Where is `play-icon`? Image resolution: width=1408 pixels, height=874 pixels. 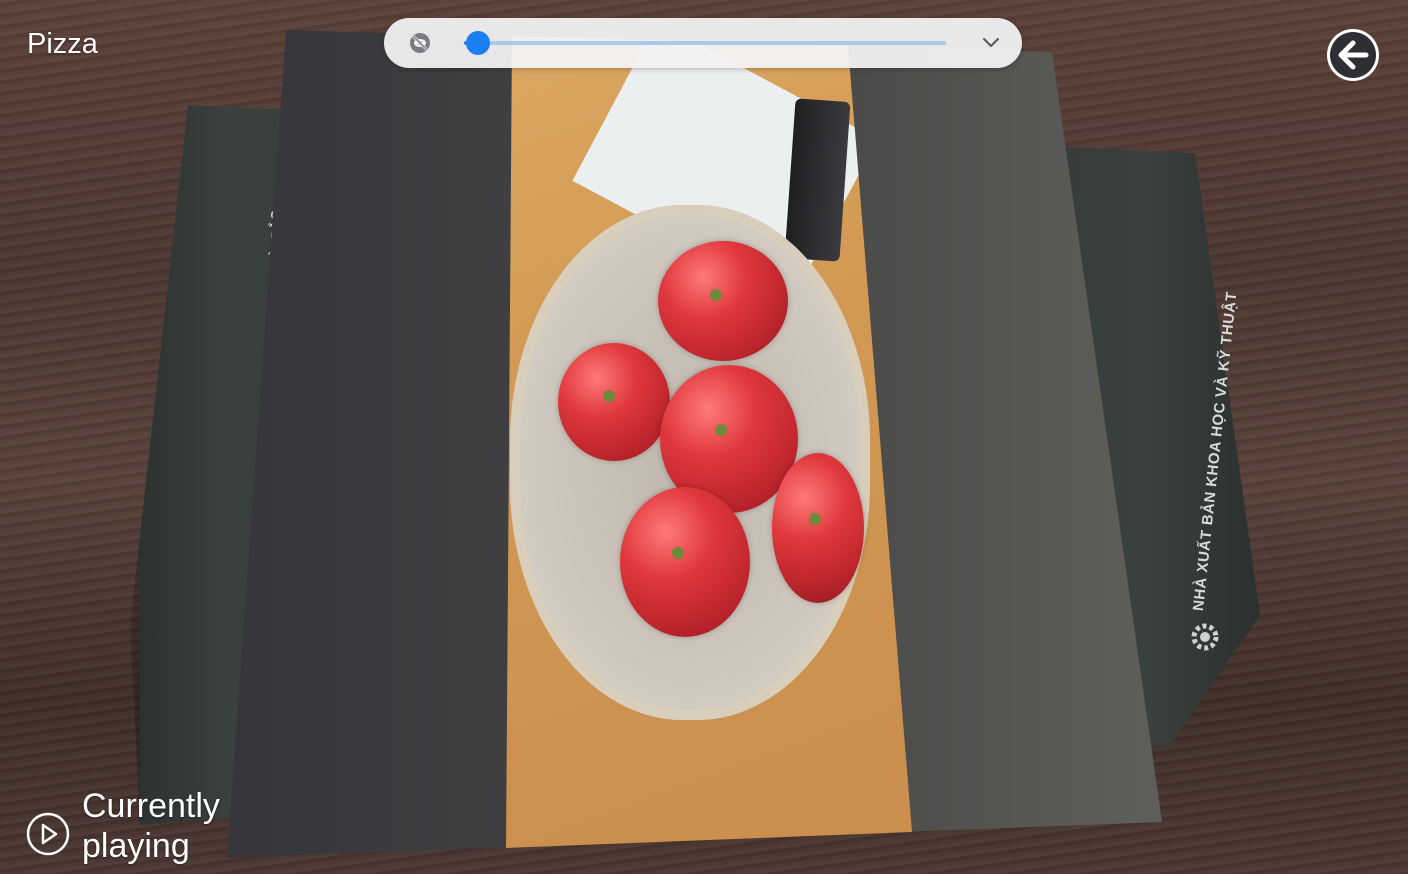
play-icon is located at coordinates (48, 834).